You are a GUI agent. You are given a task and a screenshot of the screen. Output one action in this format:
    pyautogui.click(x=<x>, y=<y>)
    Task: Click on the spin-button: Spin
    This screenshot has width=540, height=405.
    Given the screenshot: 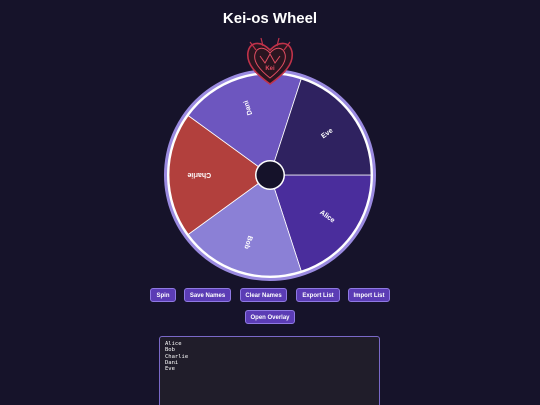 What is the action you would take?
    pyautogui.click(x=163, y=295)
    